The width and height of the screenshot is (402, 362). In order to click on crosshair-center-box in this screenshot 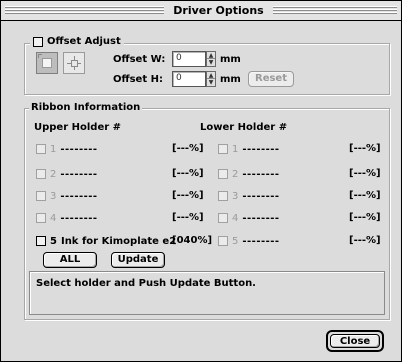, I will do `click(74, 63)`.